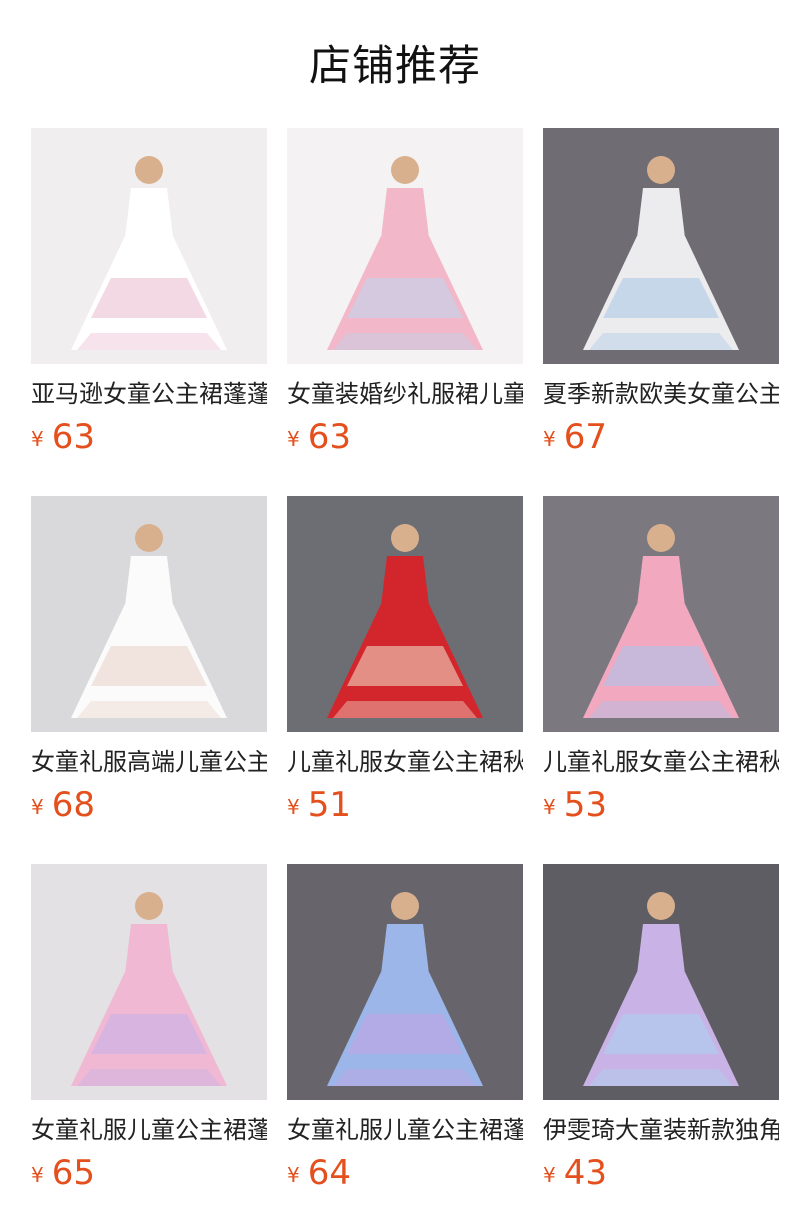 The height and width of the screenshot is (1232, 790). Describe the element at coordinates (405, 982) in the screenshot. I see `blue-purple-gown-photo` at that location.